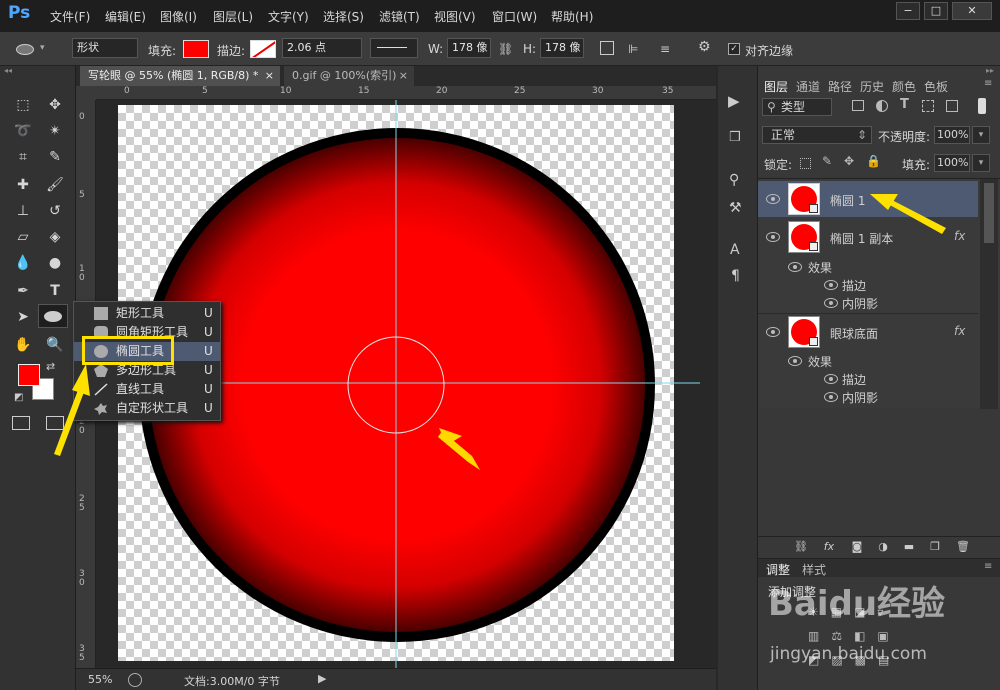 This screenshot has width=1000, height=690. What do you see at coordinates (38, 70) in the screenshot?
I see `panel-collapse-icon: ◂◂` at bounding box center [38, 70].